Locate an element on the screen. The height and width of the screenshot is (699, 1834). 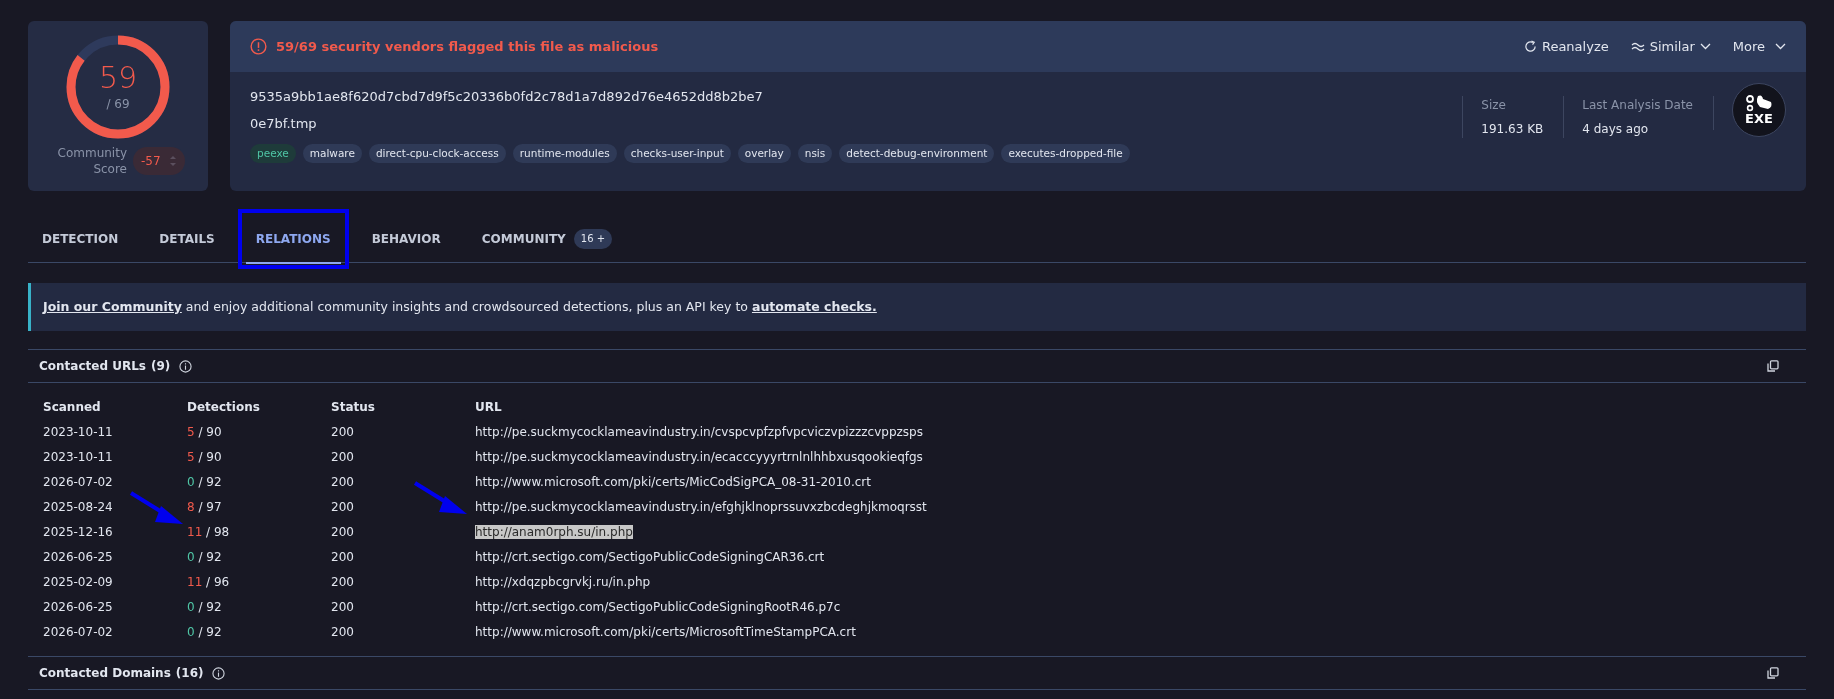
column-header: URL is located at coordinates (489, 407).